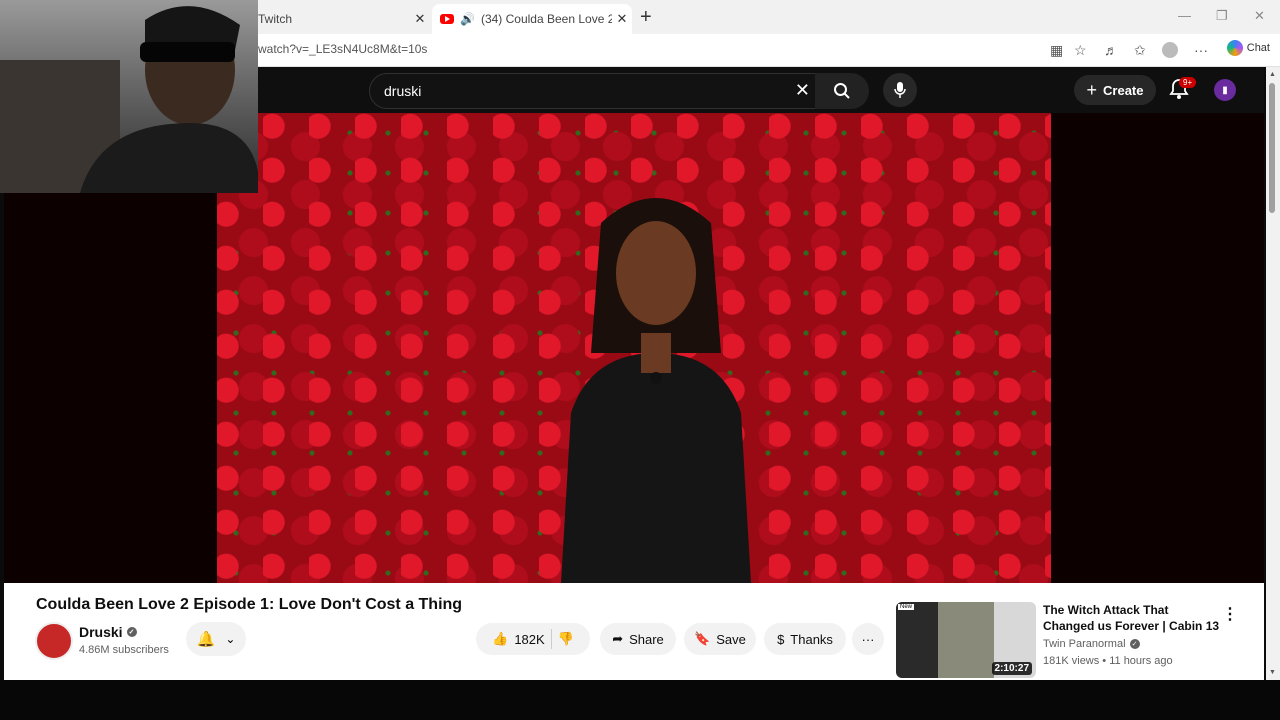 The height and width of the screenshot is (720, 1280). Describe the element at coordinates (1225, 90) in the screenshot. I see `account-avatar: ▮` at that location.